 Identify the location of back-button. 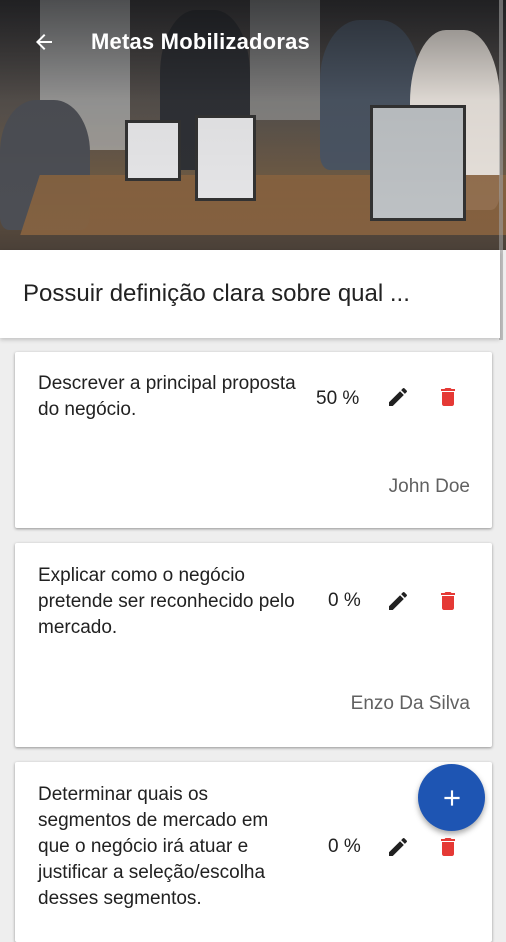
(44, 42).